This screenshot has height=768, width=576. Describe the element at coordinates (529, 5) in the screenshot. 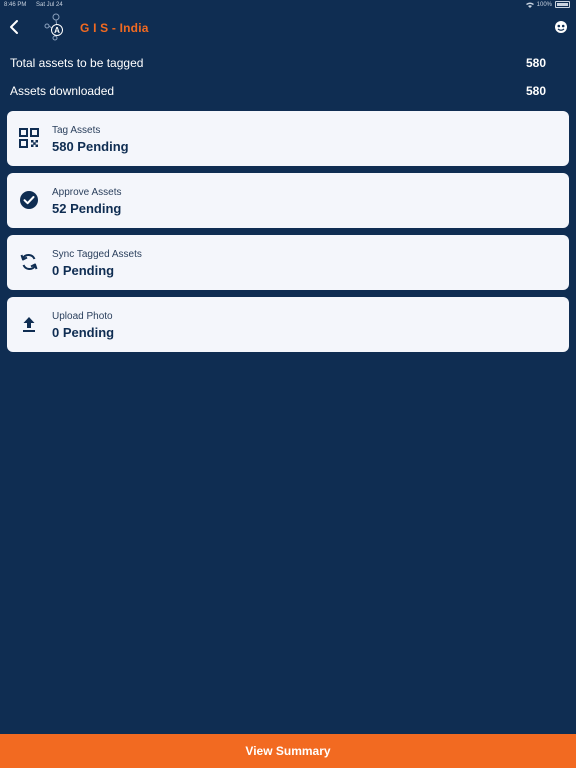

I see `wifi-icon` at that location.